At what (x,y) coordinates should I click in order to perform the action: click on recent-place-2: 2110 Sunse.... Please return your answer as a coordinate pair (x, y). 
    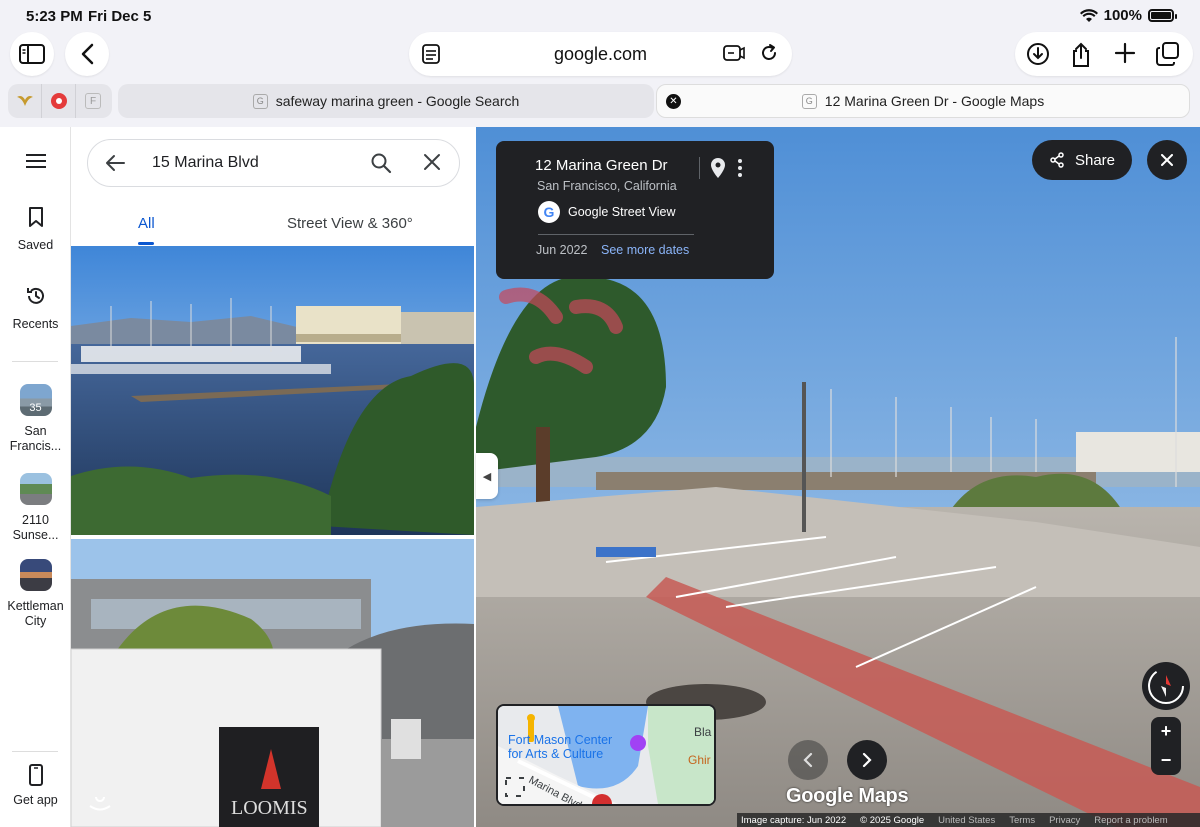
    Looking at the image, I should click on (35, 508).